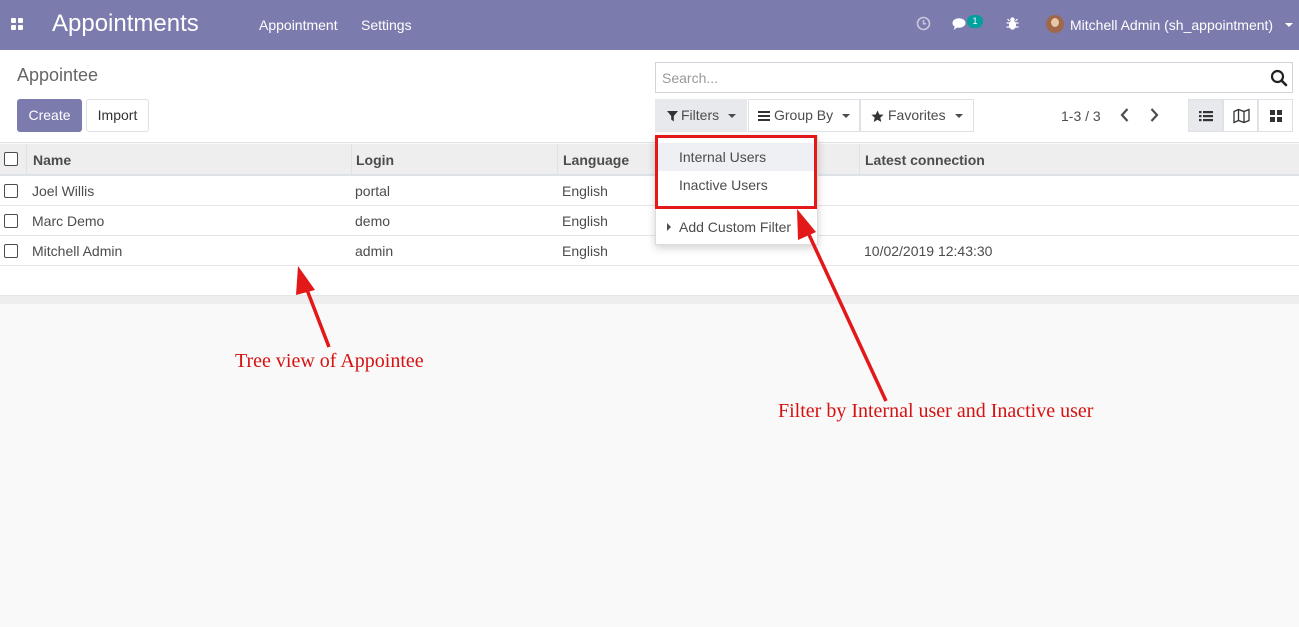 Image resolution: width=1299 pixels, height=627 pixels. Describe the element at coordinates (845, 313) in the screenshot. I see `filter-arrow-line` at that location.